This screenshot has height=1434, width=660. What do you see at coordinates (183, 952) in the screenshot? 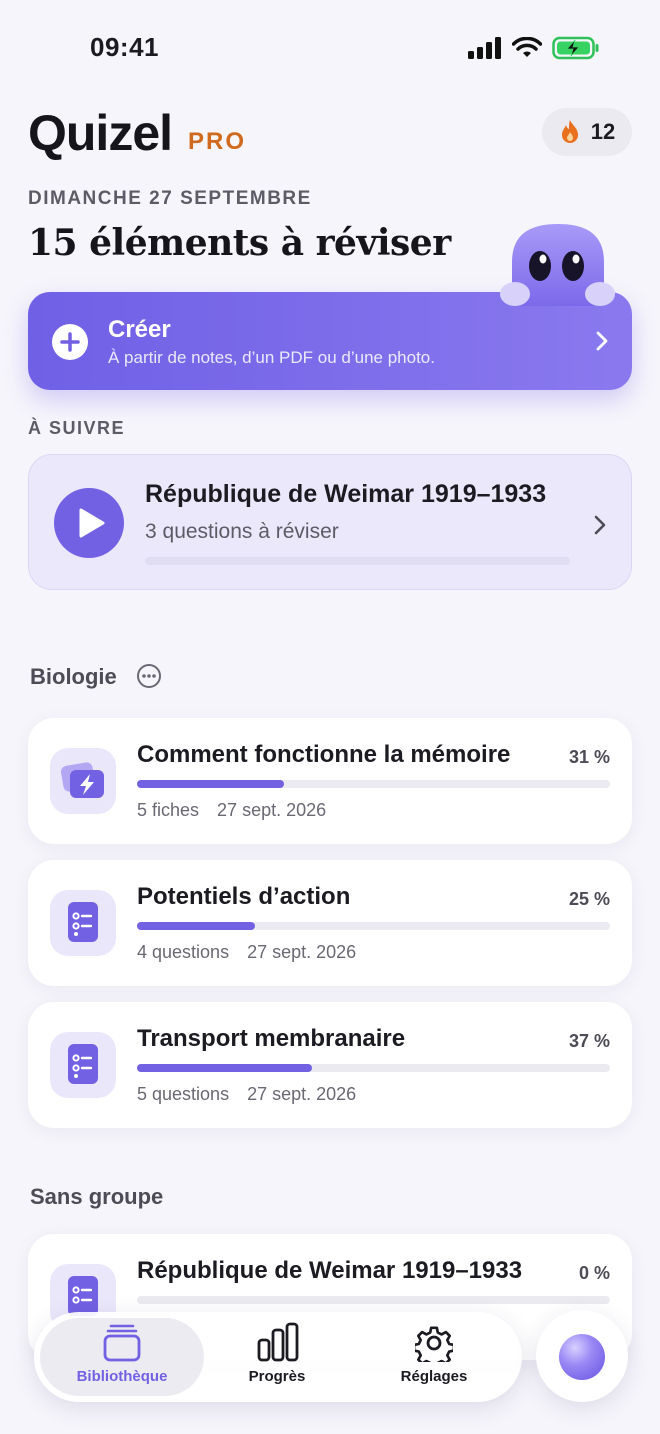
I see `study-set-count: 4 questions` at bounding box center [183, 952].